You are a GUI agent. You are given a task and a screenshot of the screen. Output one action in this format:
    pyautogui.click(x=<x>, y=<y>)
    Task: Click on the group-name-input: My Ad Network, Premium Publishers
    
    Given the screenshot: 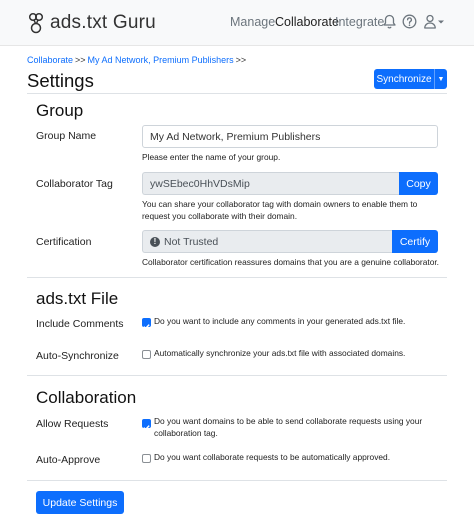 What is the action you would take?
    pyautogui.click(x=290, y=136)
    